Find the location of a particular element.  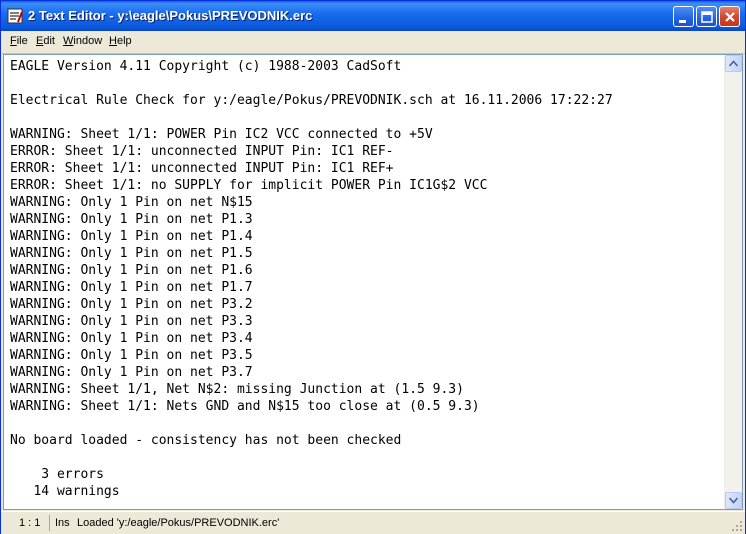

text-line: WARNING: Only 1 Pin on net P3.7 is located at coordinates (131, 372).